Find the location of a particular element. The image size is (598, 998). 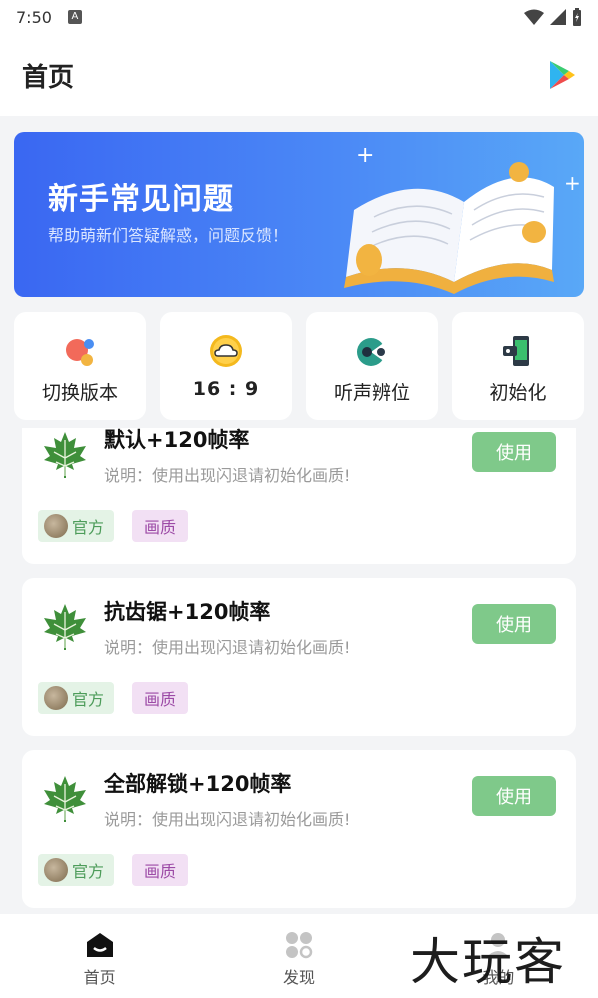

list-item: 默认+120帧率 说明：使用出现闪退请初始化画质! 使用 官方 画质 is located at coordinates (299, 496).